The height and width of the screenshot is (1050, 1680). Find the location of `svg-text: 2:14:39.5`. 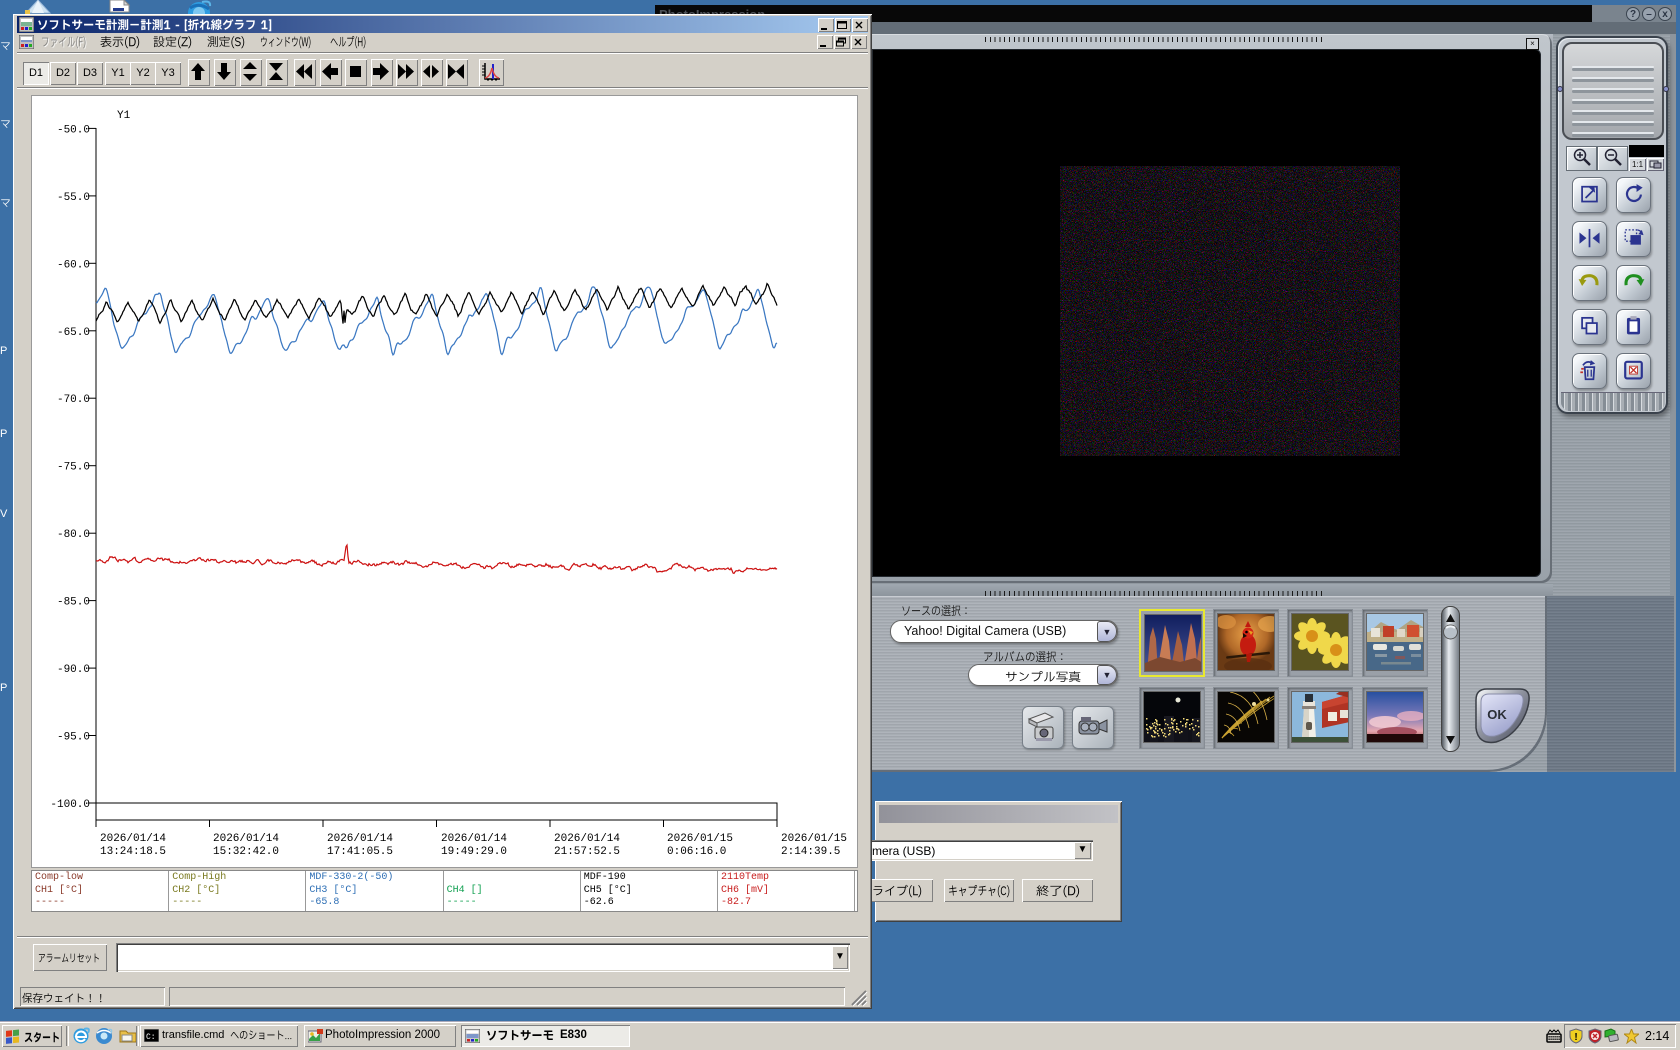

svg-text: 2:14:39.5 is located at coordinates (810, 852).